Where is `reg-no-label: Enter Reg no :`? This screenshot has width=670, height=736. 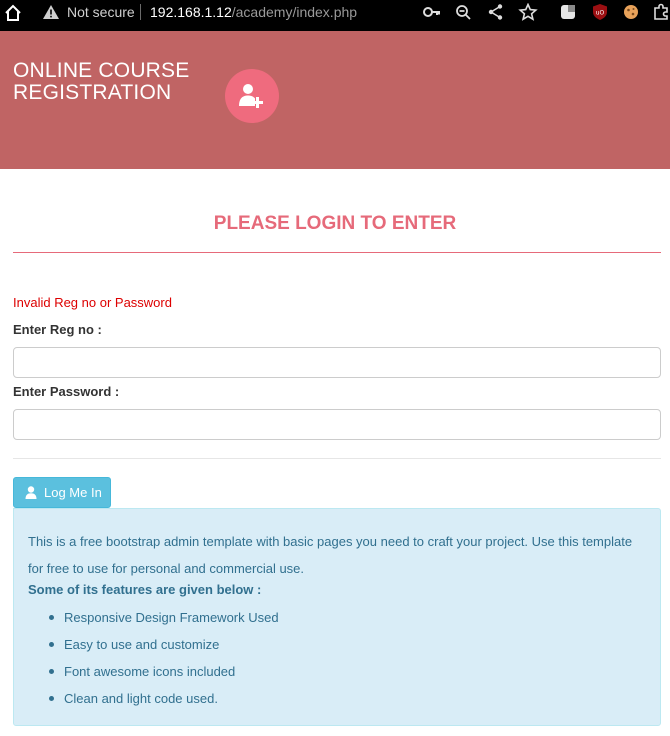 reg-no-label: Enter Reg no : is located at coordinates (57, 329).